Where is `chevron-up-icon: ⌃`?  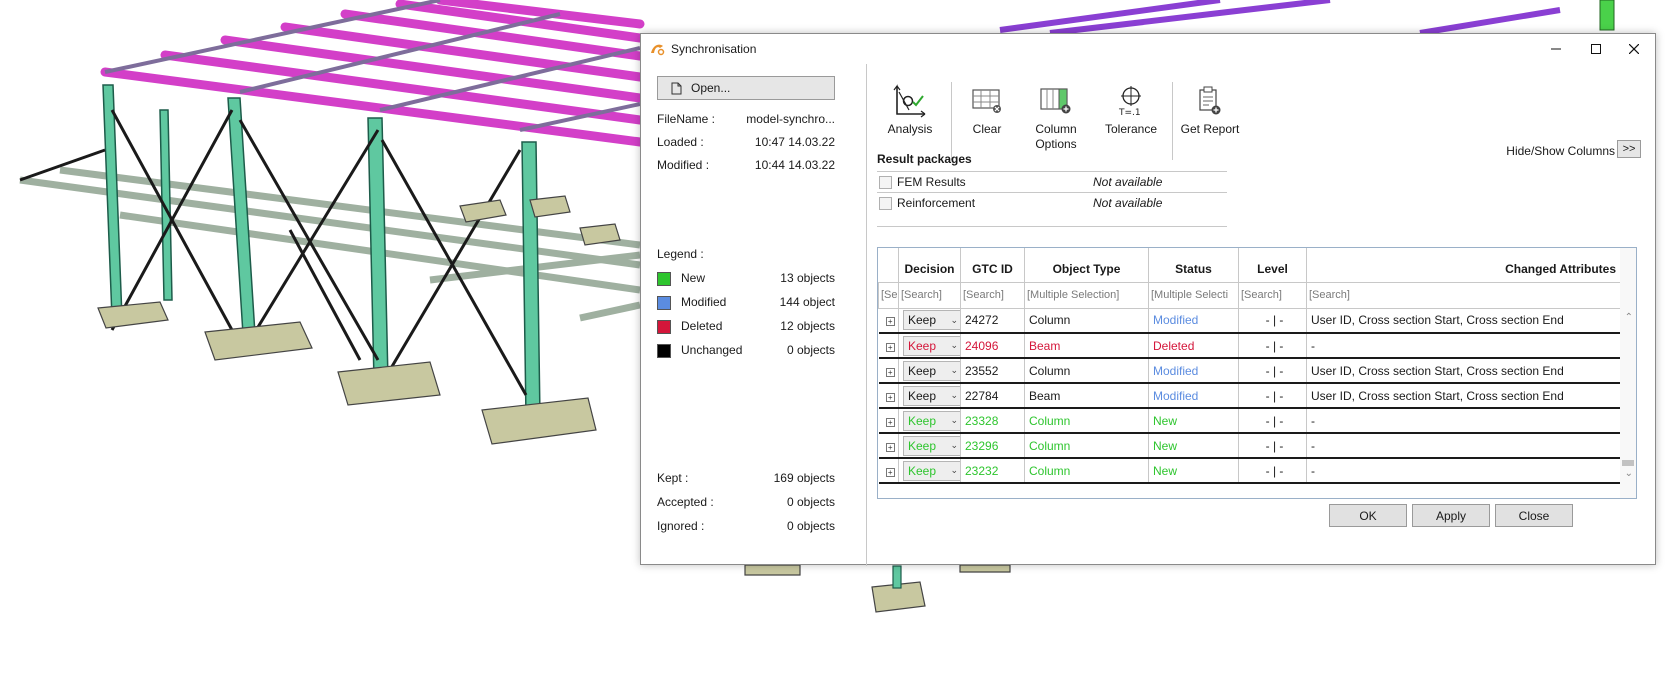 chevron-up-icon: ⌃ is located at coordinates (1629, 317).